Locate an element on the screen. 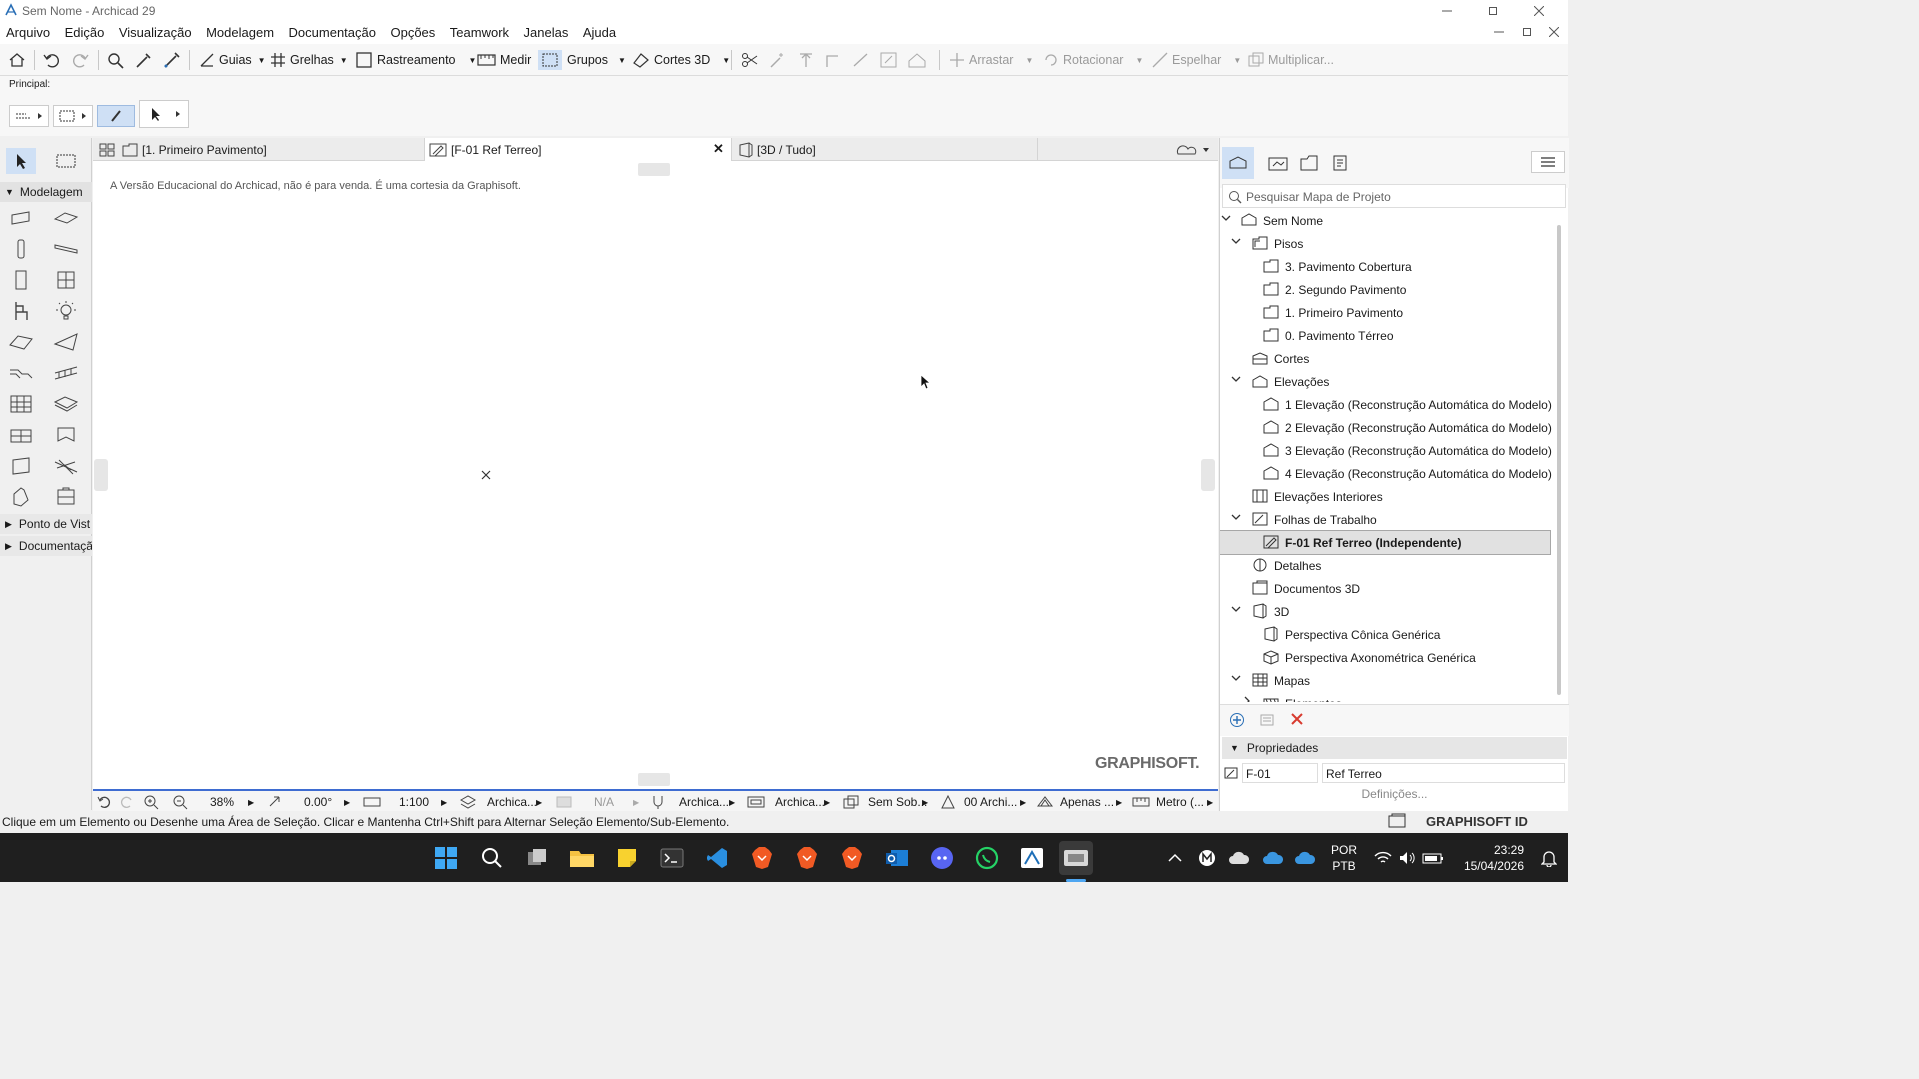 This screenshot has width=1919, height=1079. opening-tool-icon is located at coordinates (21, 497).